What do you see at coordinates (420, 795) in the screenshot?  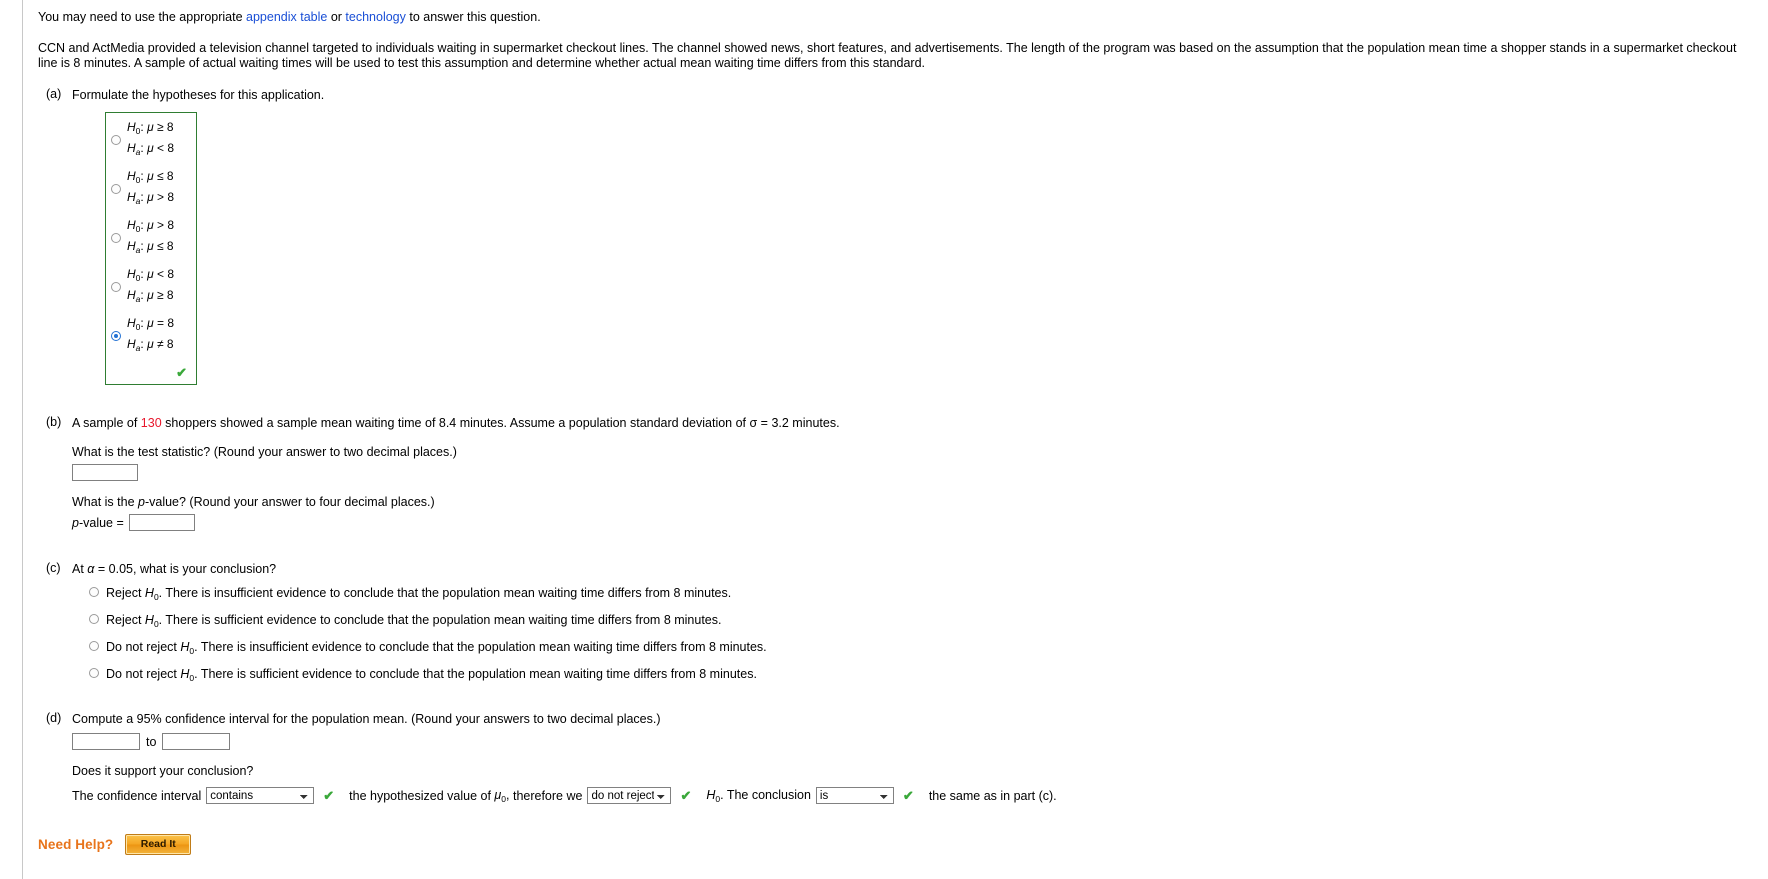 I see `sentence-segment-2: the hypothesized value of` at bounding box center [420, 795].